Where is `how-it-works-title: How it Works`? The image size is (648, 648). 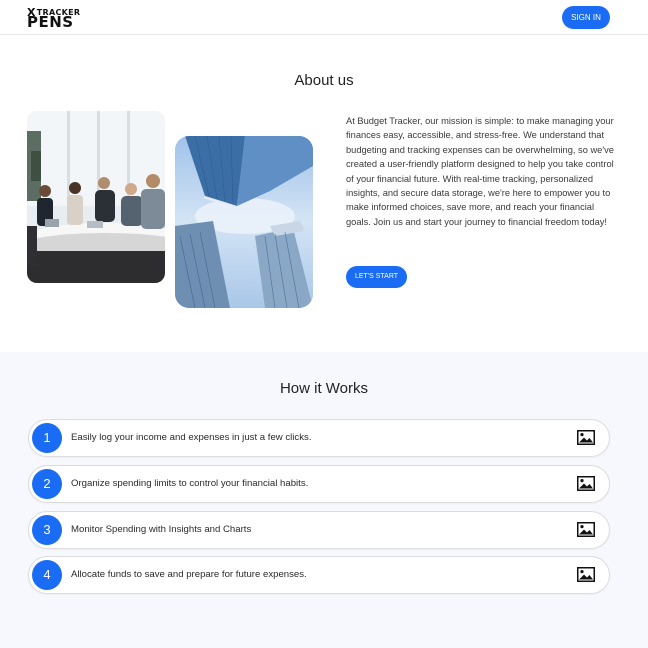
how-it-works-title: How it Works is located at coordinates (324, 388).